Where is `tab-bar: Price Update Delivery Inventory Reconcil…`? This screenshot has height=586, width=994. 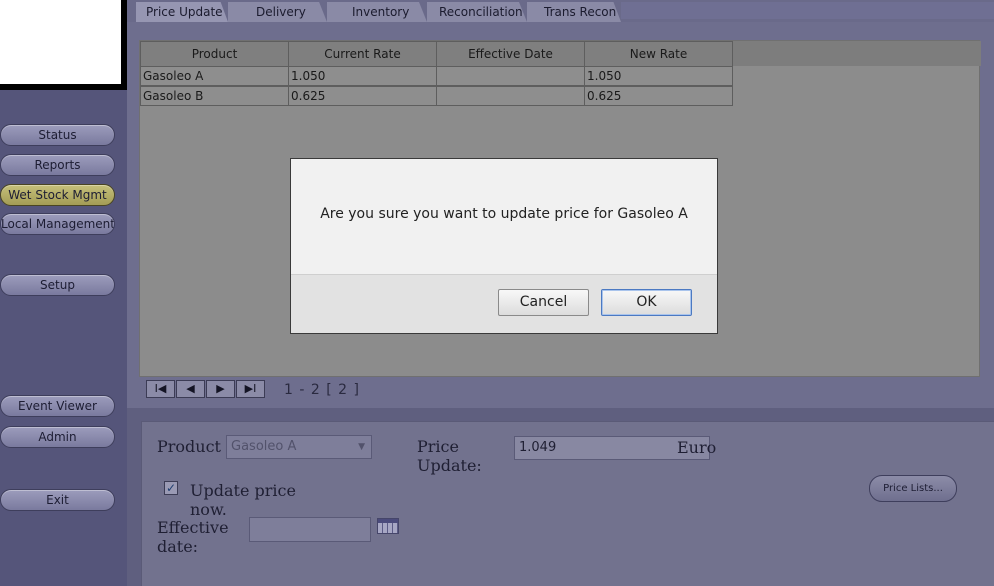 tab-bar: Price Update Delivery Inventory Reconcil… is located at coordinates (560, 11).